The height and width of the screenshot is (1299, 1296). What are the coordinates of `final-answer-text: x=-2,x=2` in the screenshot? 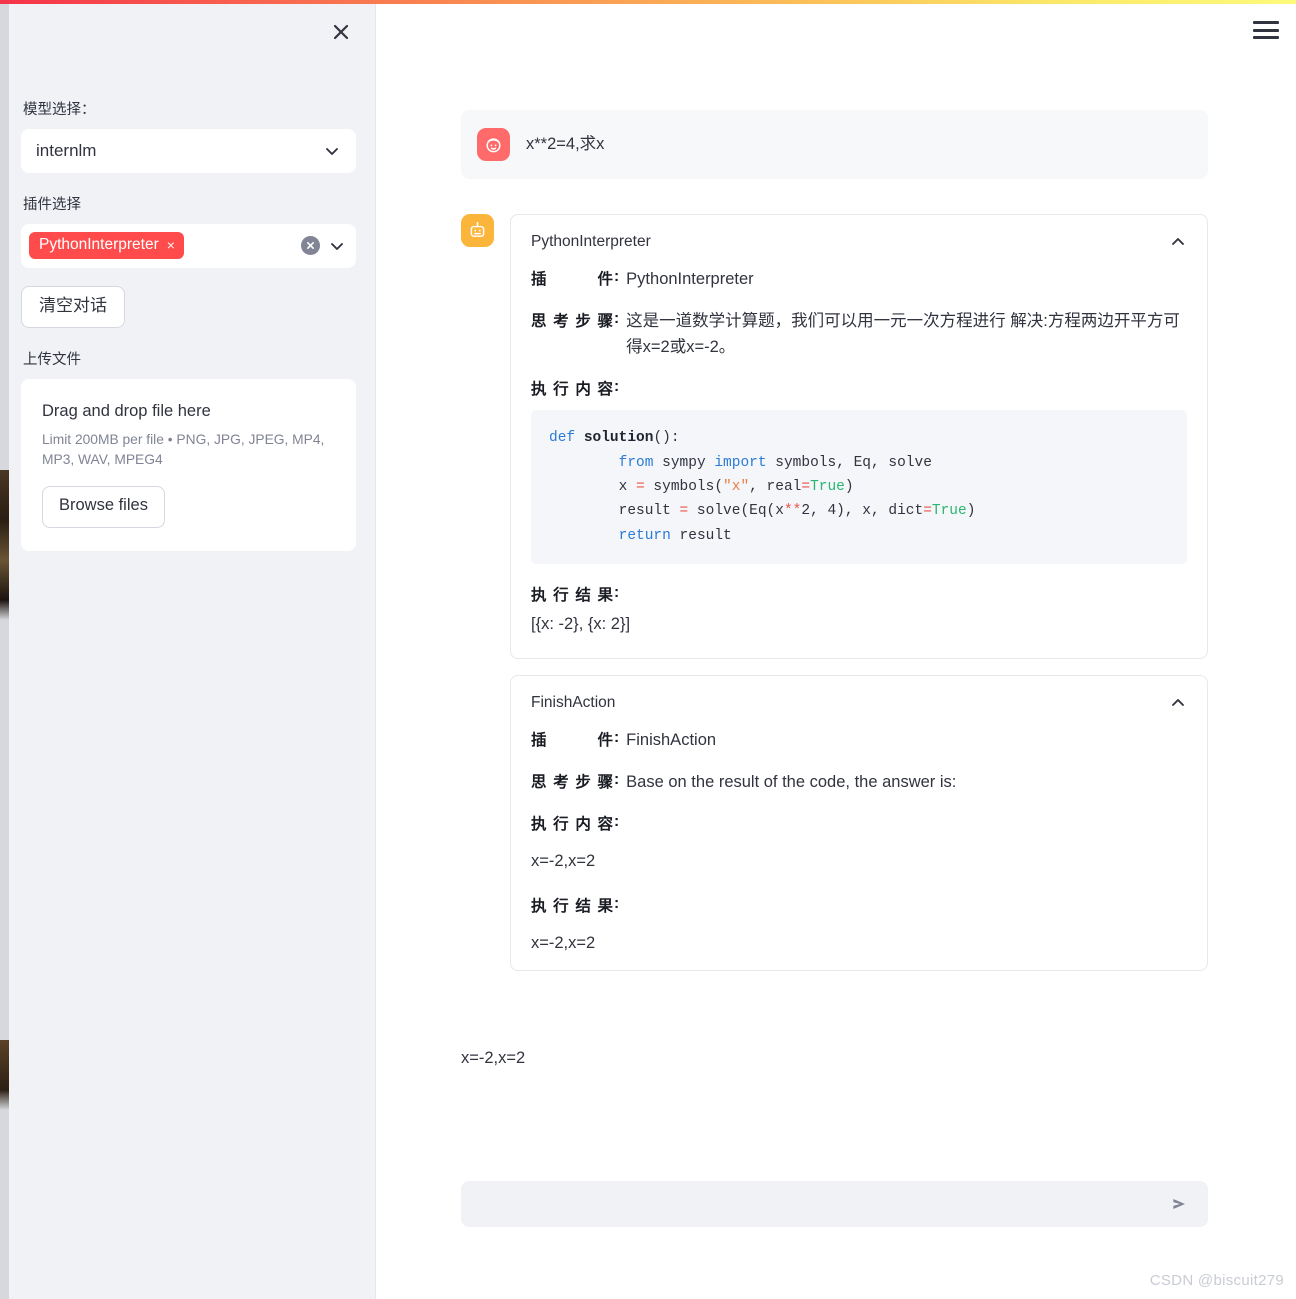 It's located at (493, 1058).